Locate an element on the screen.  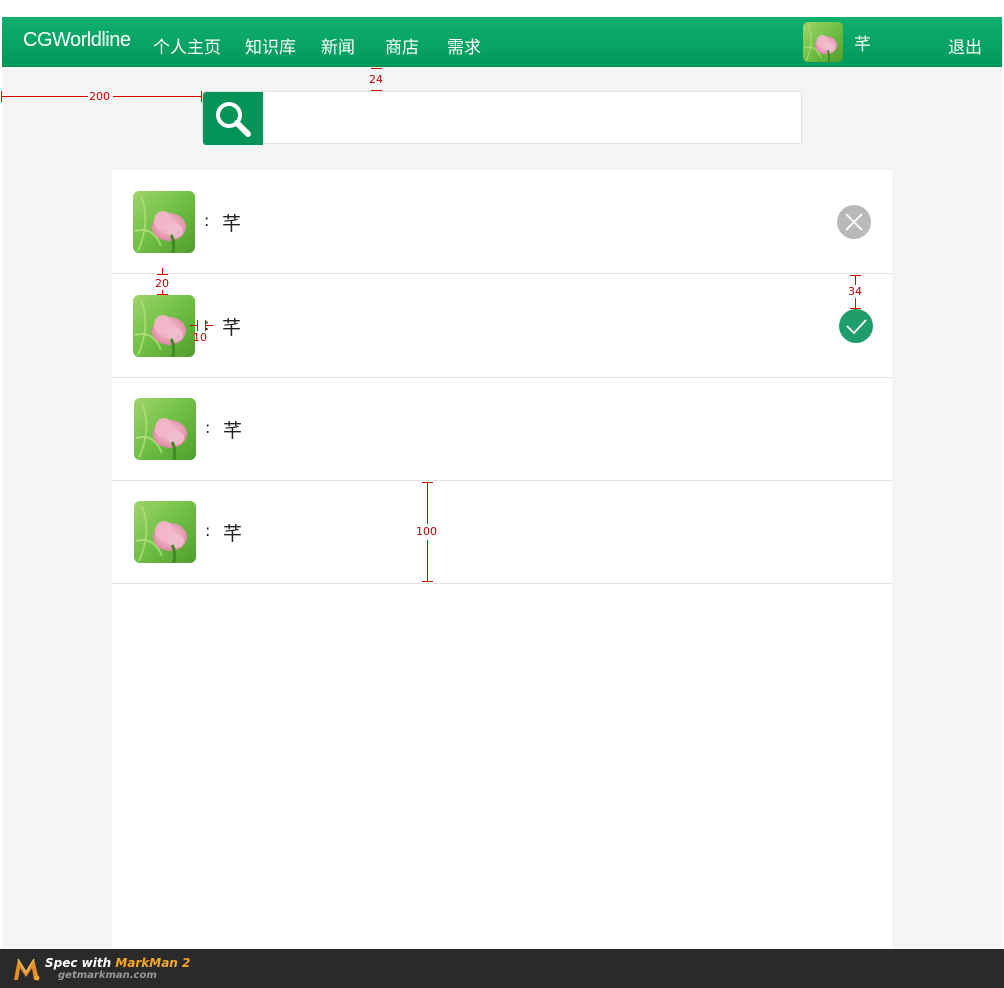
close-icon is located at coordinates (854, 222).